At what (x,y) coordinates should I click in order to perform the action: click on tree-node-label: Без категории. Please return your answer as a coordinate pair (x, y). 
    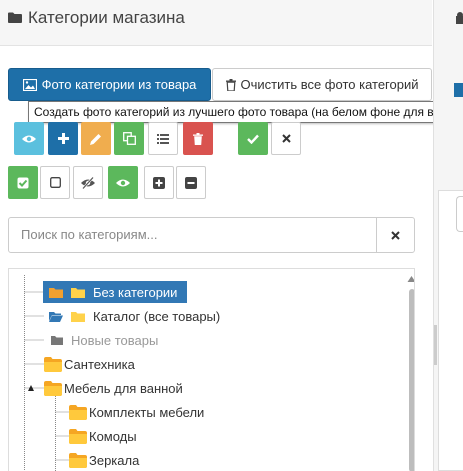
    Looking at the image, I should click on (135, 292).